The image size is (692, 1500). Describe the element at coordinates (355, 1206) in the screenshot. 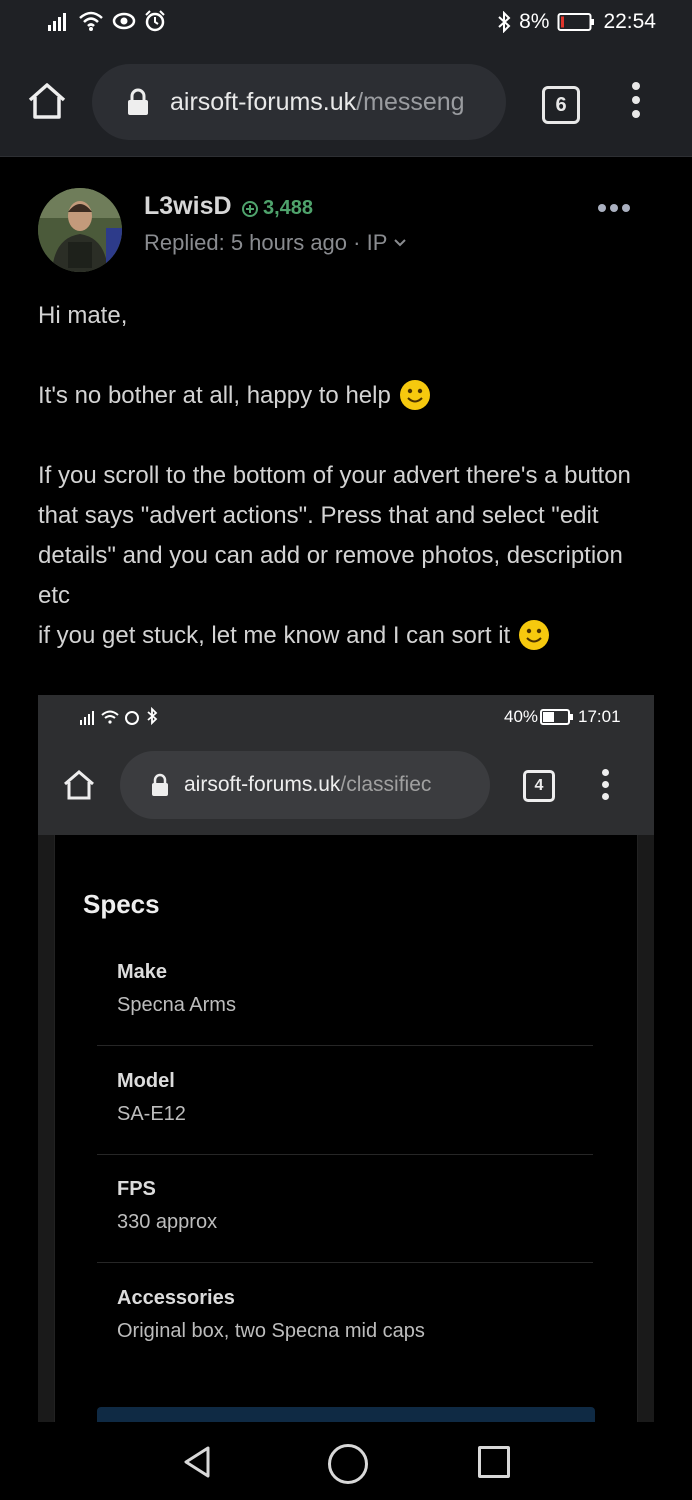

I see `spec-item: FPS 330 approx` at that location.